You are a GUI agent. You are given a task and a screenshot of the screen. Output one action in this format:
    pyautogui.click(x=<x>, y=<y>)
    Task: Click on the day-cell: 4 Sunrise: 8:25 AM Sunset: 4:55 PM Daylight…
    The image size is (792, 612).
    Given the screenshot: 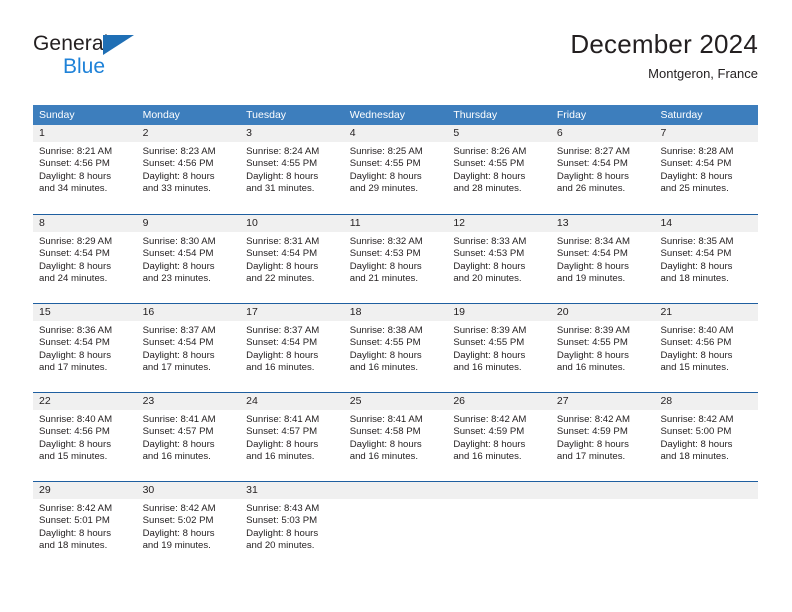 What is the action you would take?
    pyautogui.click(x=395, y=169)
    